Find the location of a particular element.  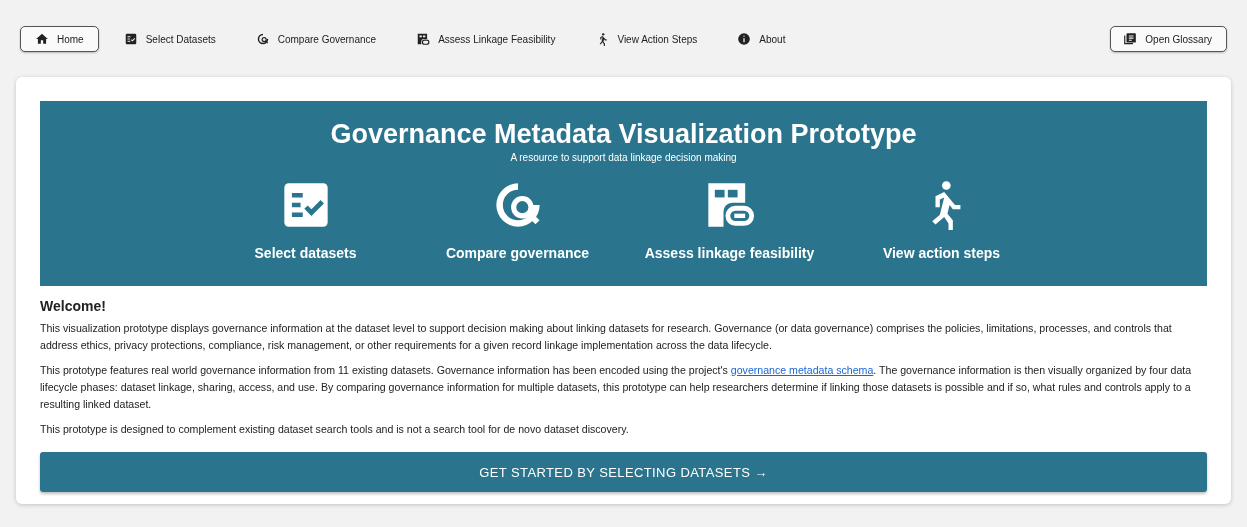

intro-paragraph: This visualization prototype displays governance information at the dataset level to support decision making about linking datasets for research. Governance (or data governance) comprises the policies, limitations, processes, and controls that address ethics, privacy protections, compliance, risk management, or other requirements for a given record linkage implementation across the data lifecycle. is located at coordinates (606, 337).